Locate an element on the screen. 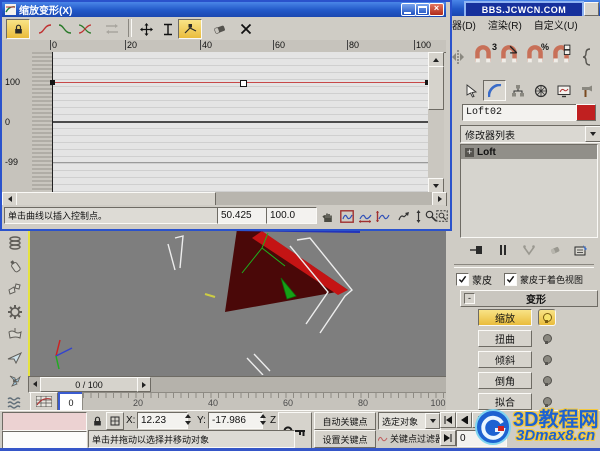  horizontal-scroll-thumb is located at coordinates (116, 199).